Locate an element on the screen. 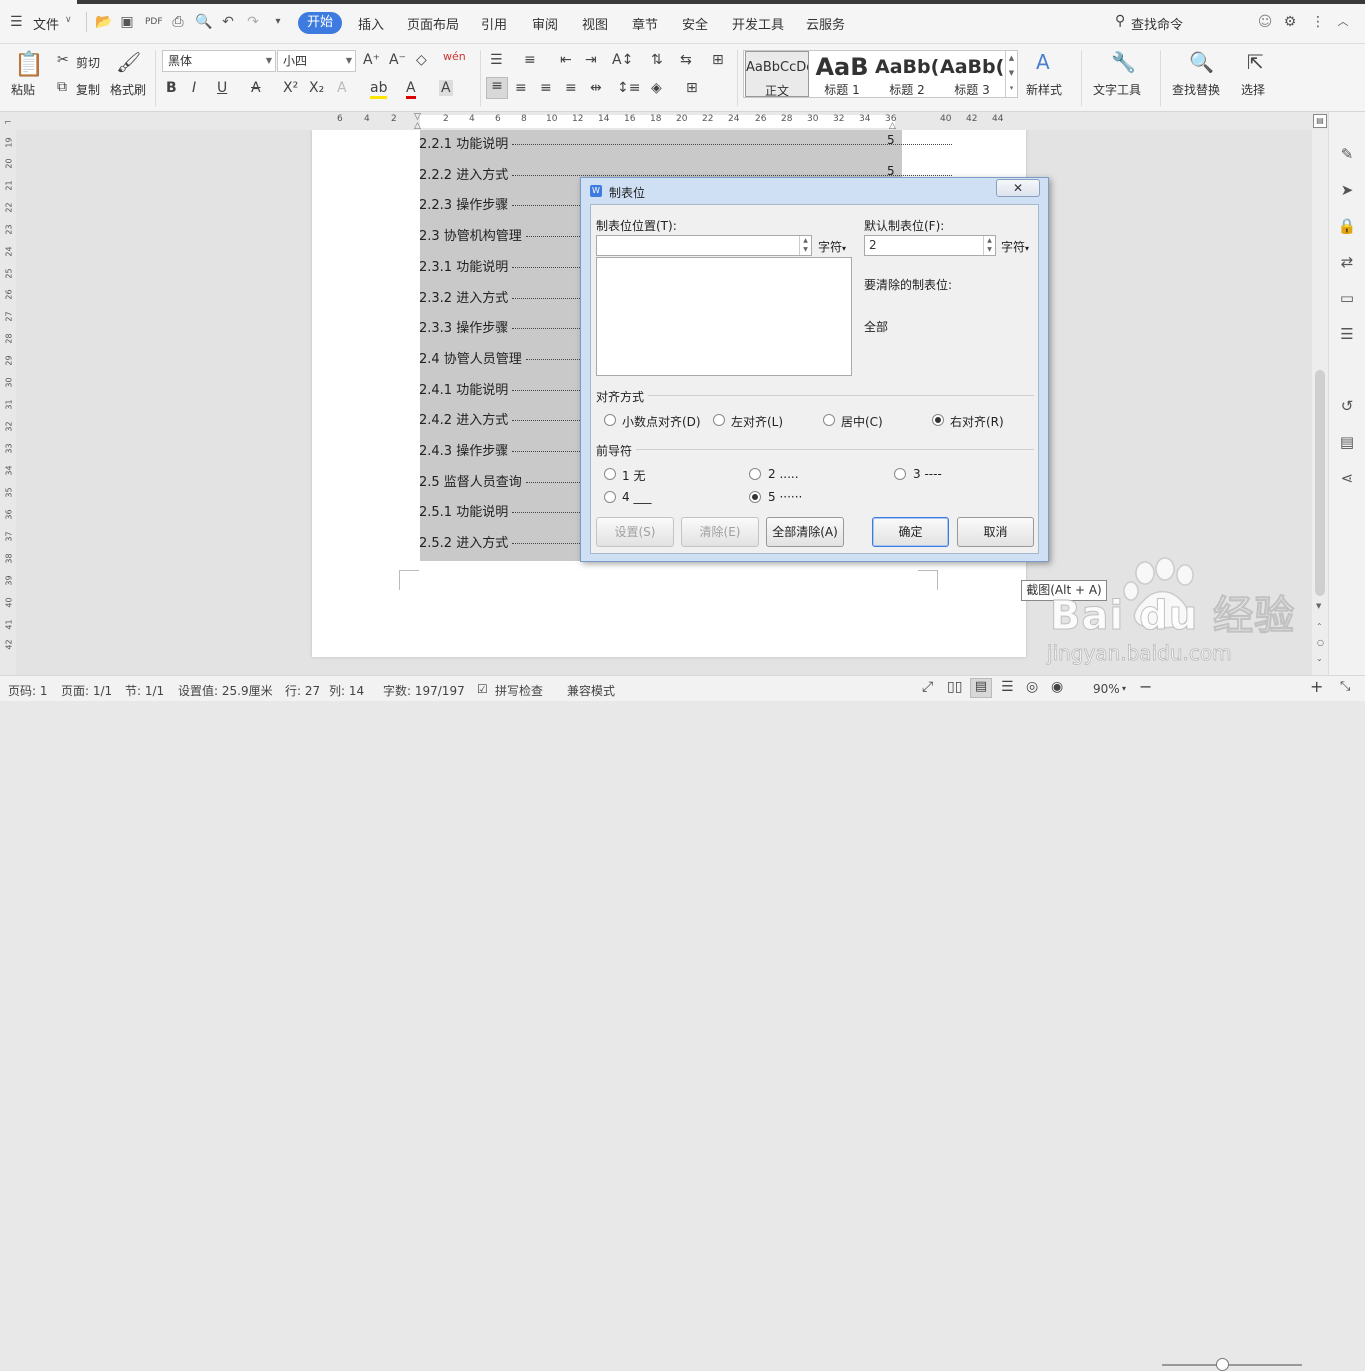 The image size is (1365, 1371). next-page-icon: ⌄ is located at coordinates (1319, 658).